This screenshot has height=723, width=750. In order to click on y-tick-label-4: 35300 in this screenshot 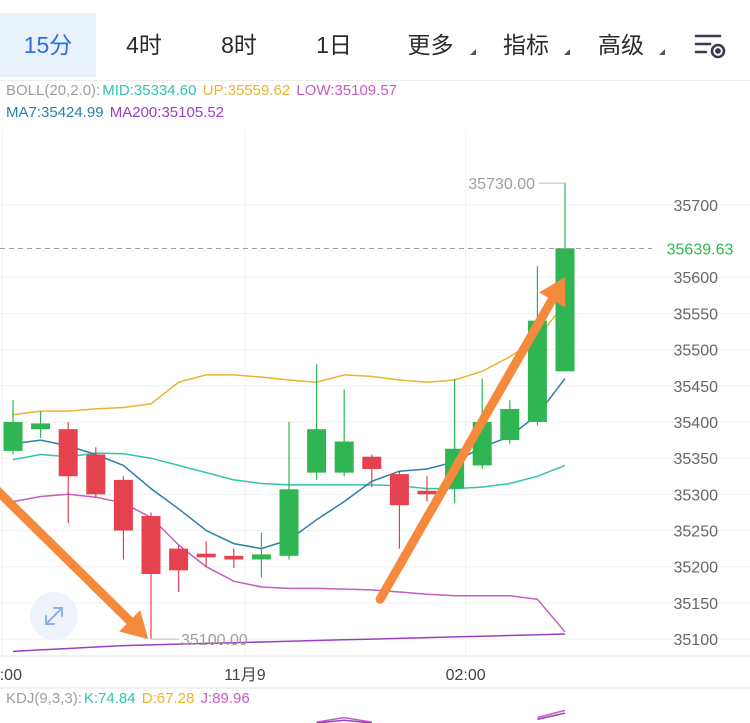, I will do `click(696, 495)`.